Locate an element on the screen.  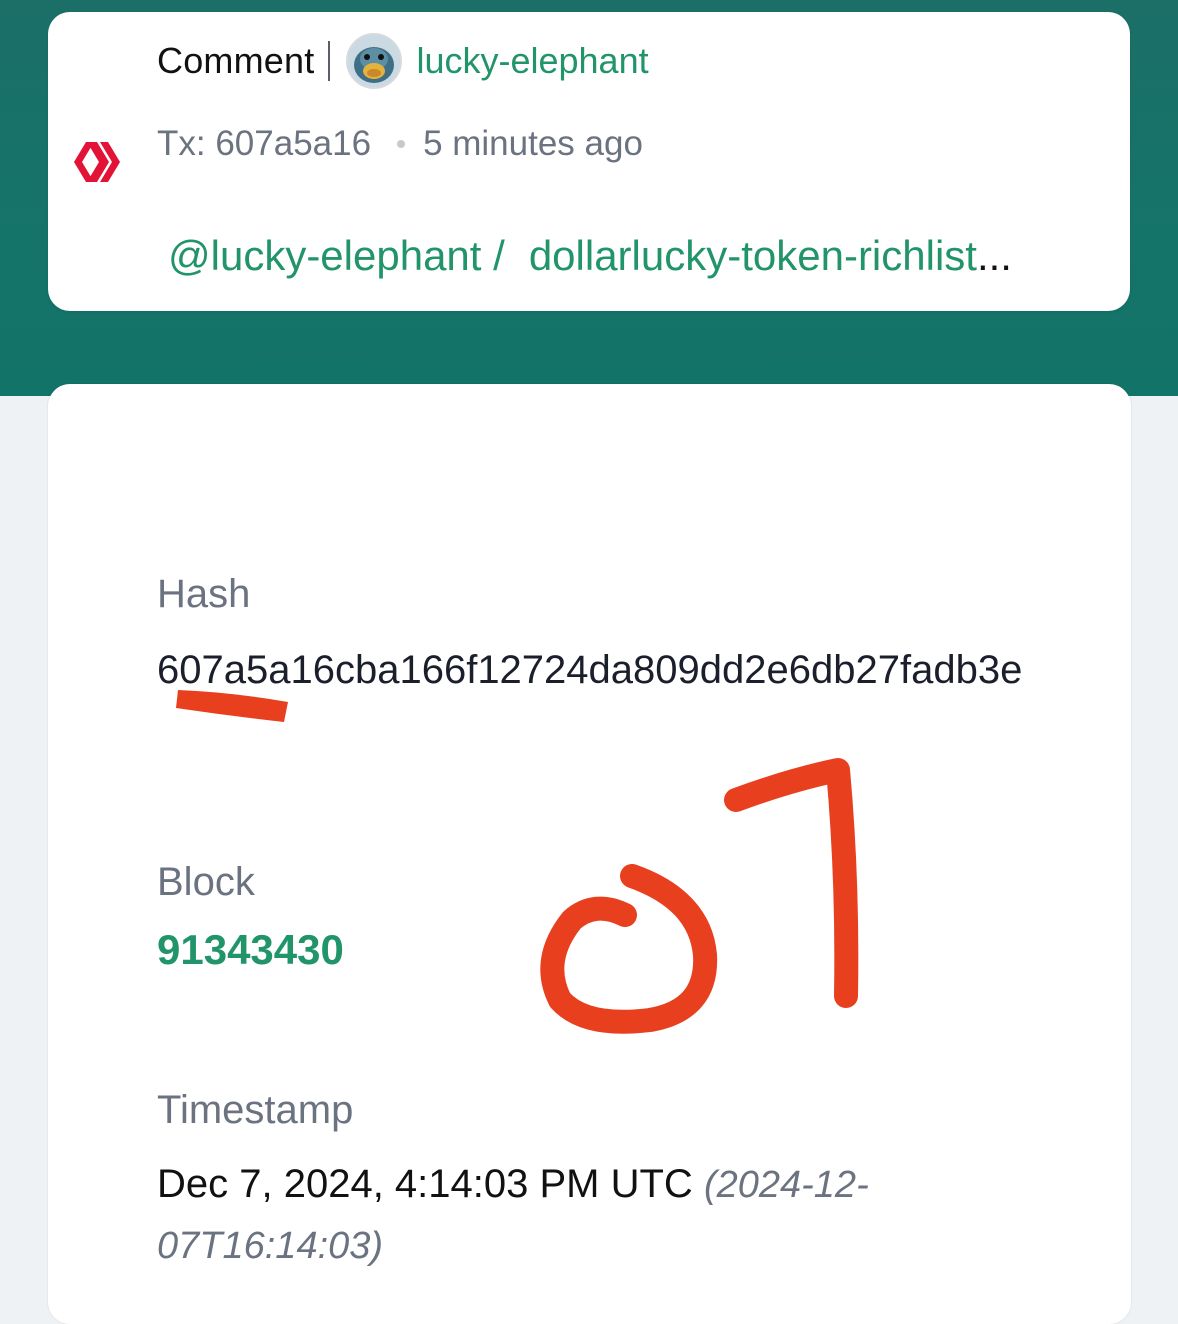
meta-separator-dot is located at coordinates (401, 144).